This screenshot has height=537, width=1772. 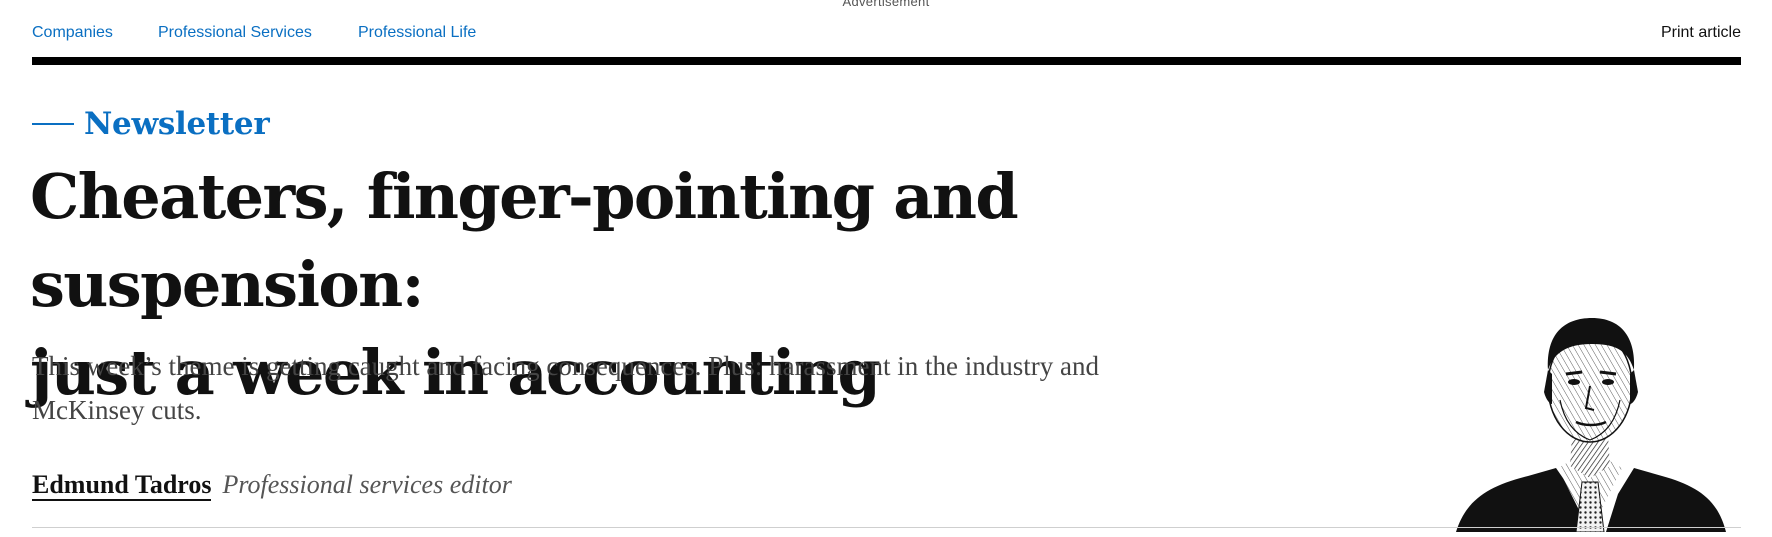 What do you see at coordinates (72, 33) in the screenshot?
I see `nav-link-companies: Companies` at bounding box center [72, 33].